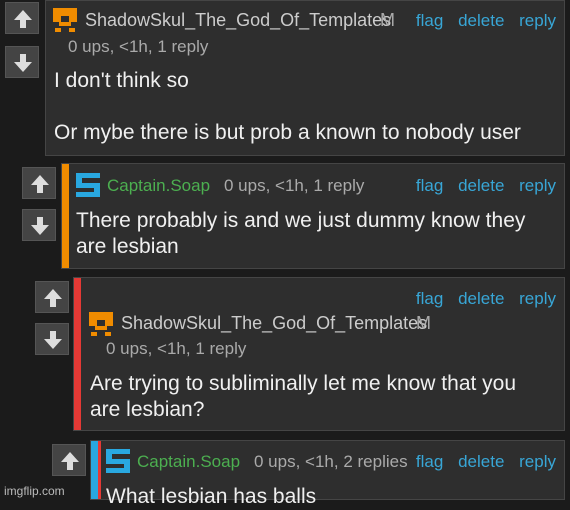 Image resolution: width=570 pixels, height=510 pixels. I want to click on comment-meta: 0 ups, <1h, 2 replies, so click(331, 461).